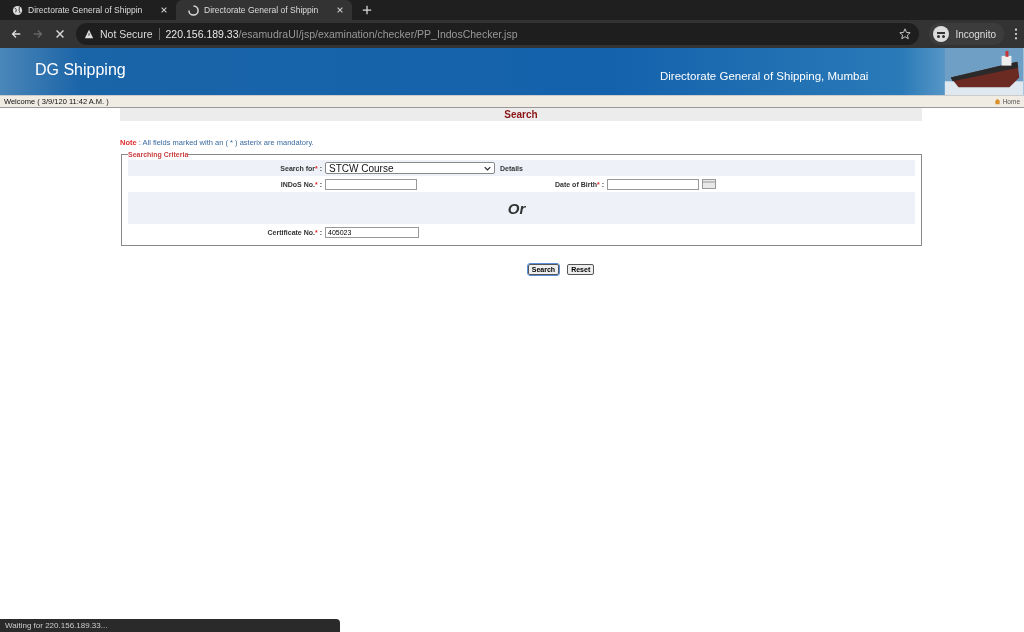 The image size is (1024, 632). What do you see at coordinates (410, 168) in the screenshot?
I see `search-for-dropdown: STCW Course` at bounding box center [410, 168].